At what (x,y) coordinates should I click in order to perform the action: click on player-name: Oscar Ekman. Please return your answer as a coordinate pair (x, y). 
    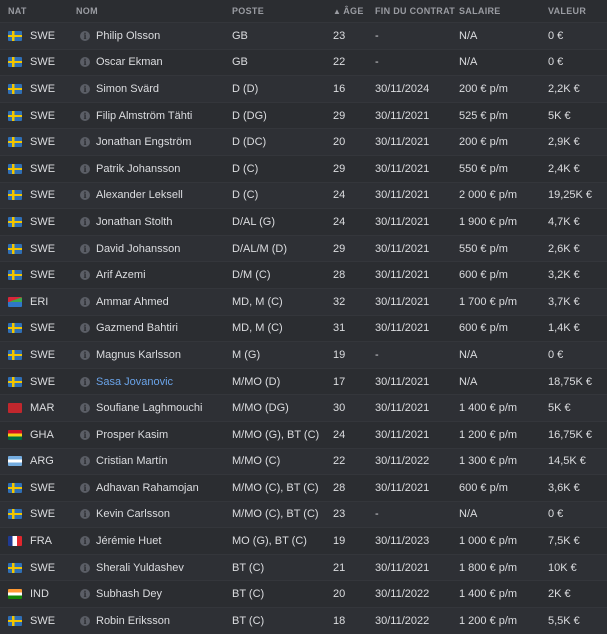
    Looking at the image, I should click on (129, 62).